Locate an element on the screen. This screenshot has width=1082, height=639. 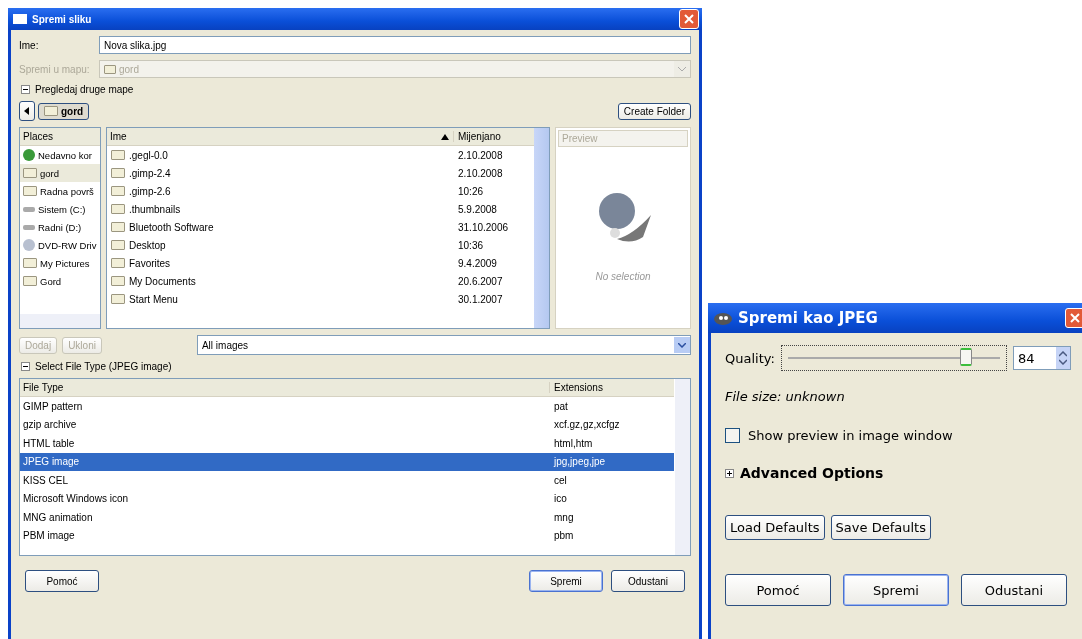
back-button is located at coordinates (27, 111).